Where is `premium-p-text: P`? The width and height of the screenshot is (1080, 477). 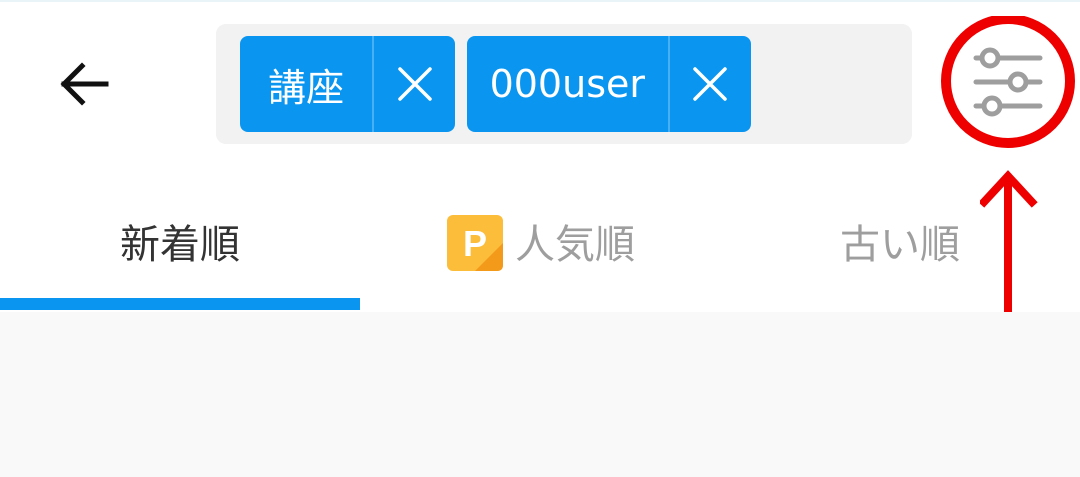 premium-p-text: P is located at coordinates (475, 243).